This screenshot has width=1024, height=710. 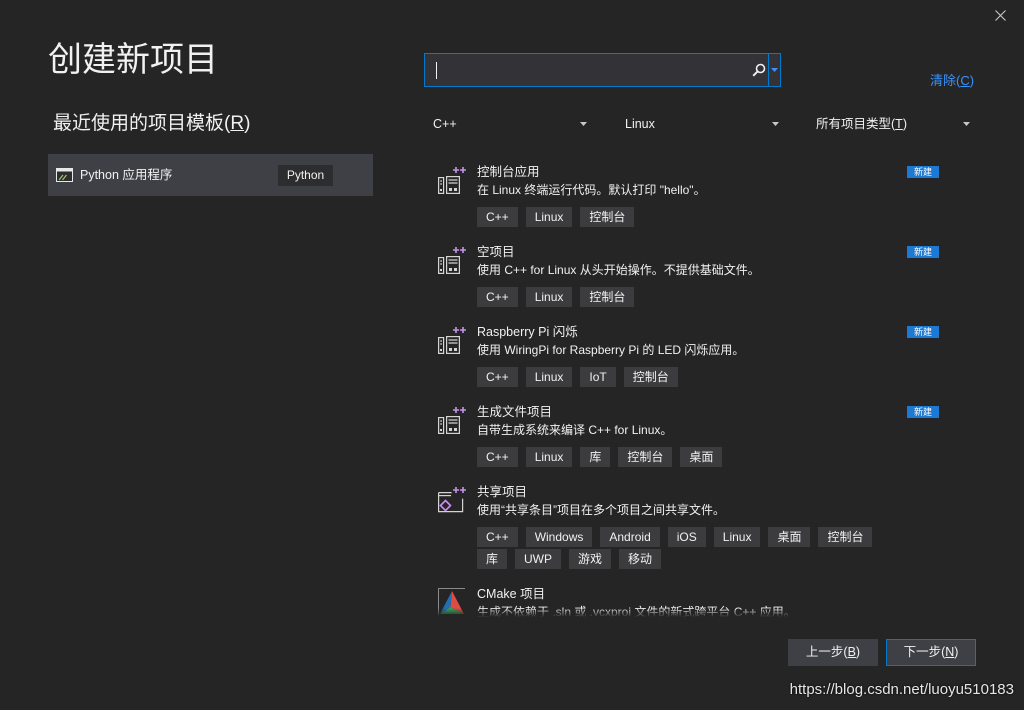 What do you see at coordinates (952, 80) in the screenshot?
I see `clear-filters-link: 清除(C)` at bounding box center [952, 80].